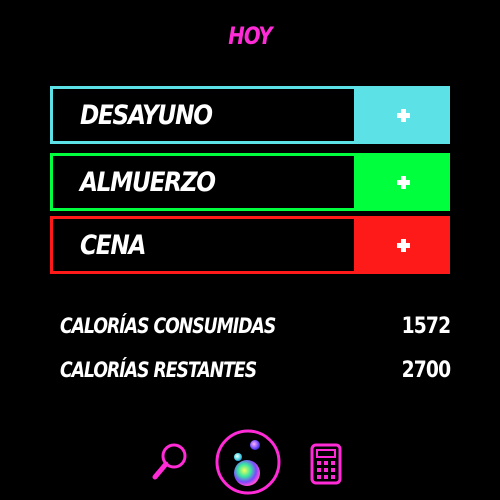 The width and height of the screenshot is (500, 500). What do you see at coordinates (146, 115) in the screenshot?
I see `meal-label: DESAYUNO` at bounding box center [146, 115].